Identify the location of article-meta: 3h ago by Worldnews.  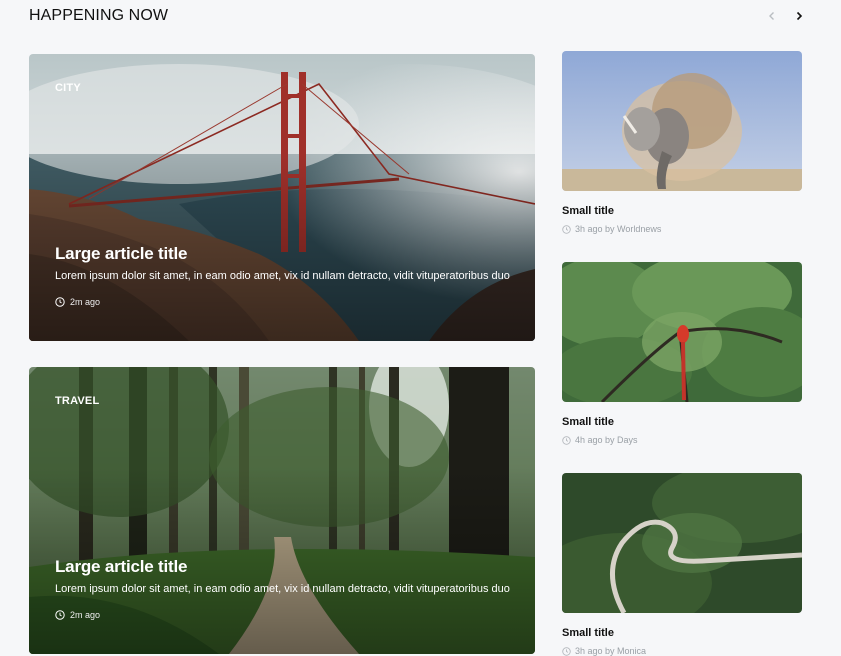
(682, 229).